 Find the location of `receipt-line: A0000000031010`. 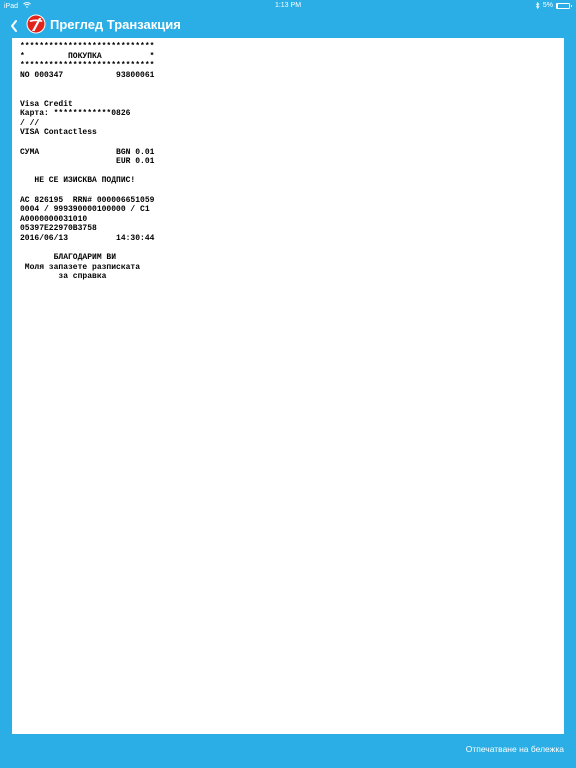

receipt-line: A0000000031010 is located at coordinates (54, 219).